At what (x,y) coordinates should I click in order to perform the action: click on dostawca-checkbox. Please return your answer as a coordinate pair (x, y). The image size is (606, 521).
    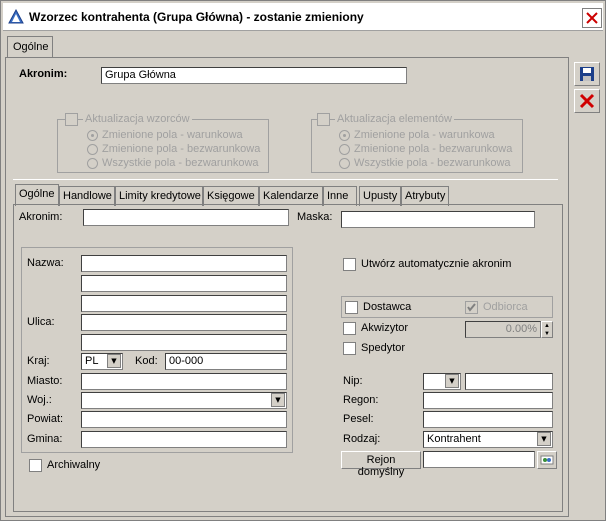
    Looking at the image, I should click on (351, 307).